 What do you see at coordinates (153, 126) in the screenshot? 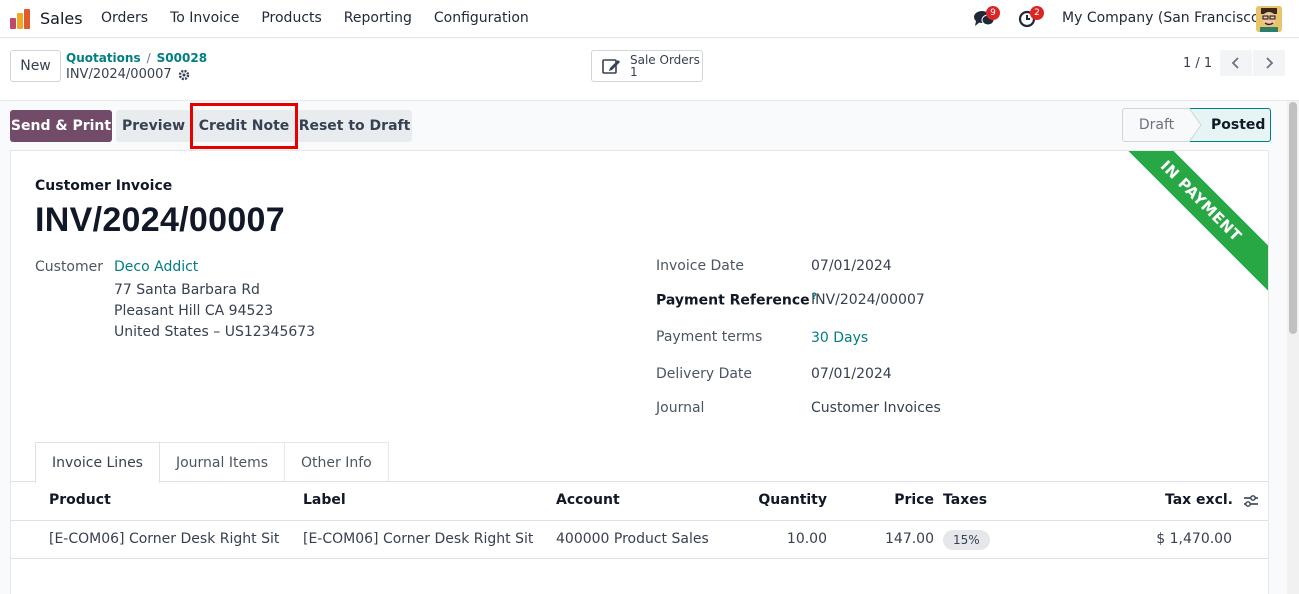
I see `preview-button: Preview` at bounding box center [153, 126].